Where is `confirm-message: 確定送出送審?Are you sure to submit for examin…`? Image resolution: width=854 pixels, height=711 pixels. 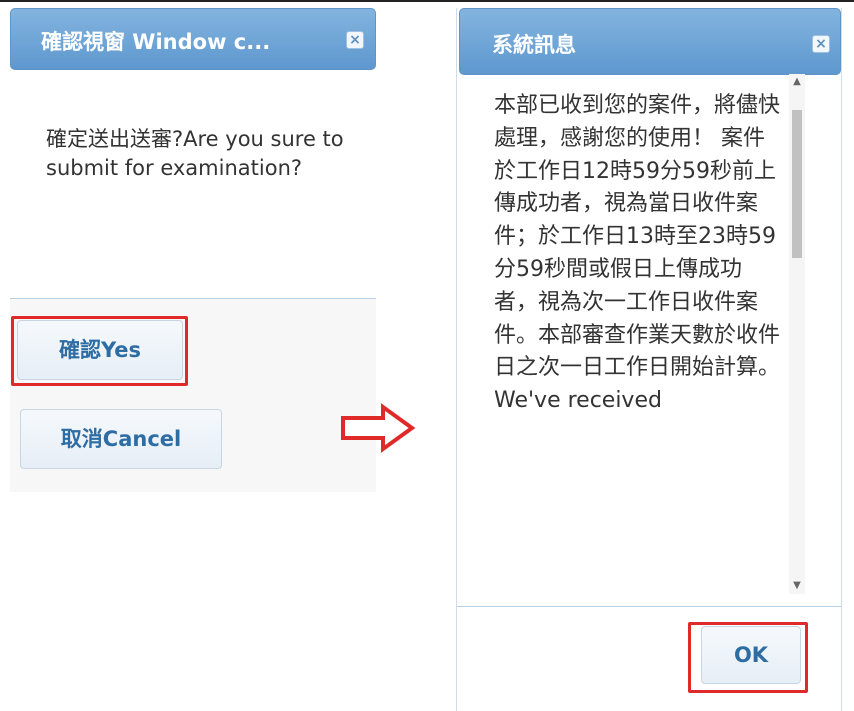
confirm-message: 確定送出送審?Are you sure to submit for examin… is located at coordinates (195, 153).